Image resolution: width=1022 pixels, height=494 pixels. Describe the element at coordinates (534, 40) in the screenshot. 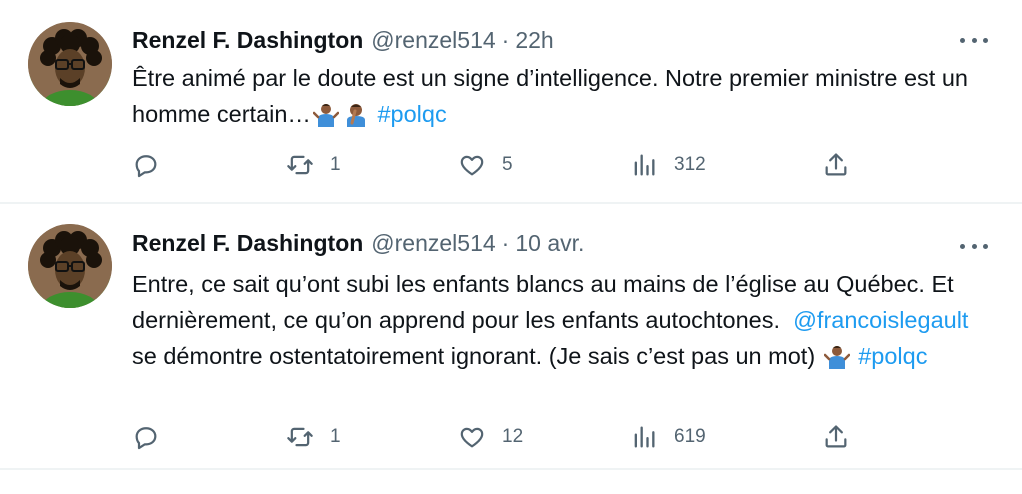

I see `timestamp: 22h` at that location.